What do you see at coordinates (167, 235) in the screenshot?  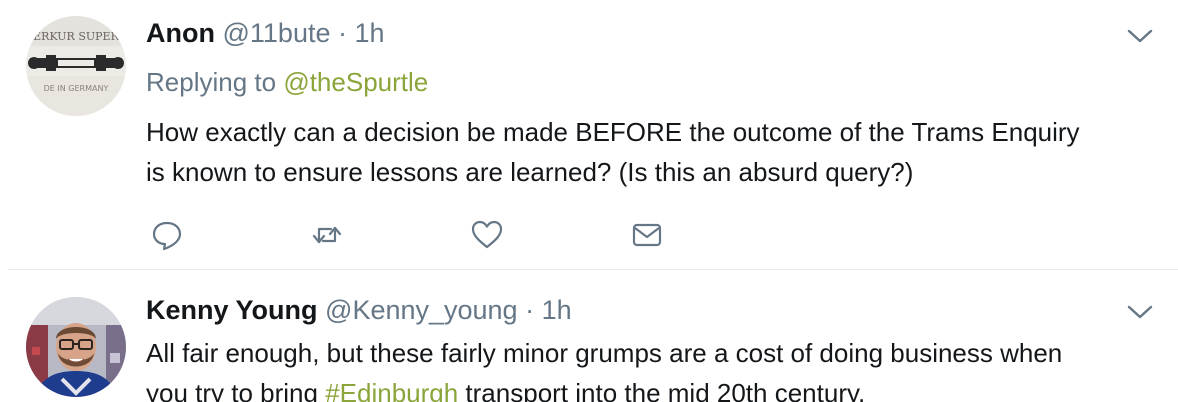 I see `reply-icon` at bounding box center [167, 235].